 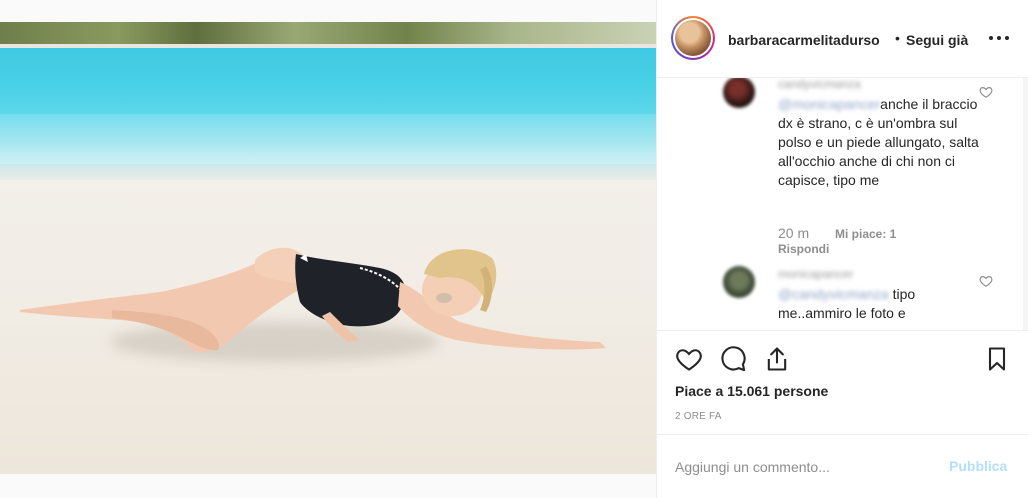 I want to click on comment-username: candyvicmanza, so click(x=819, y=84).